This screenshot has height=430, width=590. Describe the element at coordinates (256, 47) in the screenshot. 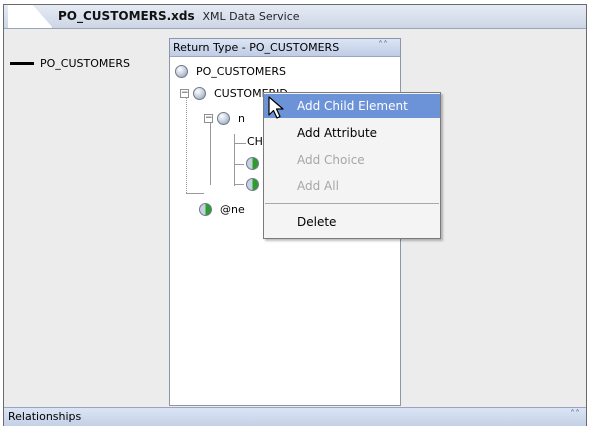

I see `panel-title: Return Type - PO_CUSTOMERS` at that location.